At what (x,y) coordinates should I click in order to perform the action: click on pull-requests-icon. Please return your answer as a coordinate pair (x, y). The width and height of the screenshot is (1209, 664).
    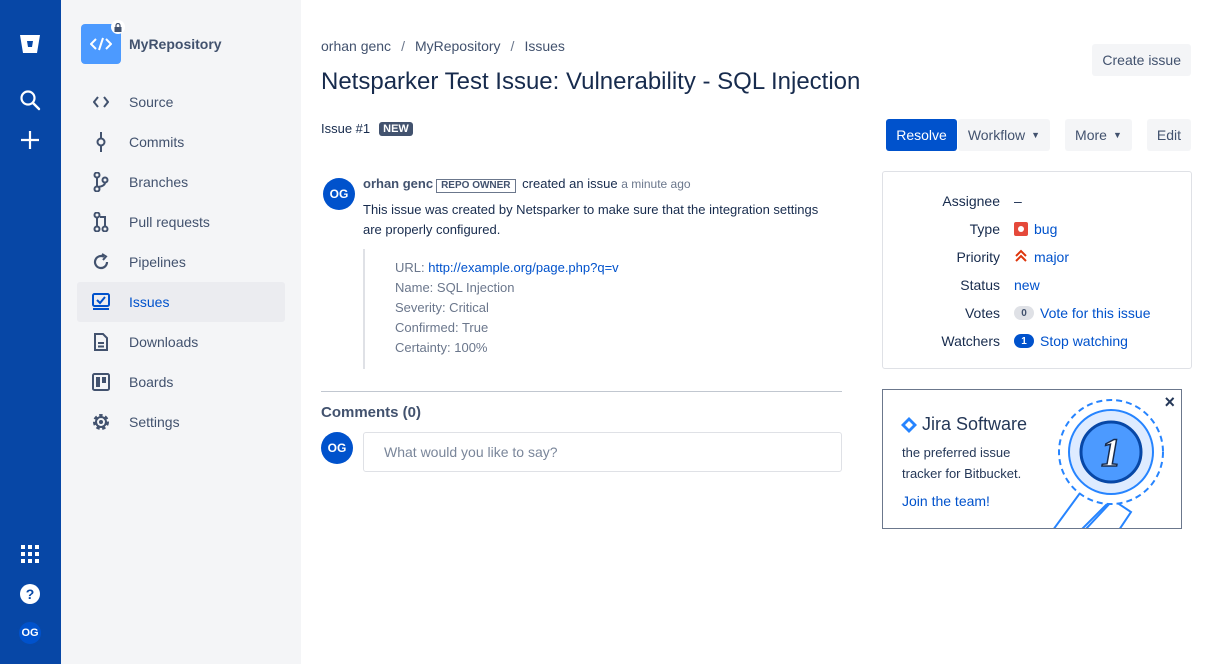
    Looking at the image, I should click on (101, 222).